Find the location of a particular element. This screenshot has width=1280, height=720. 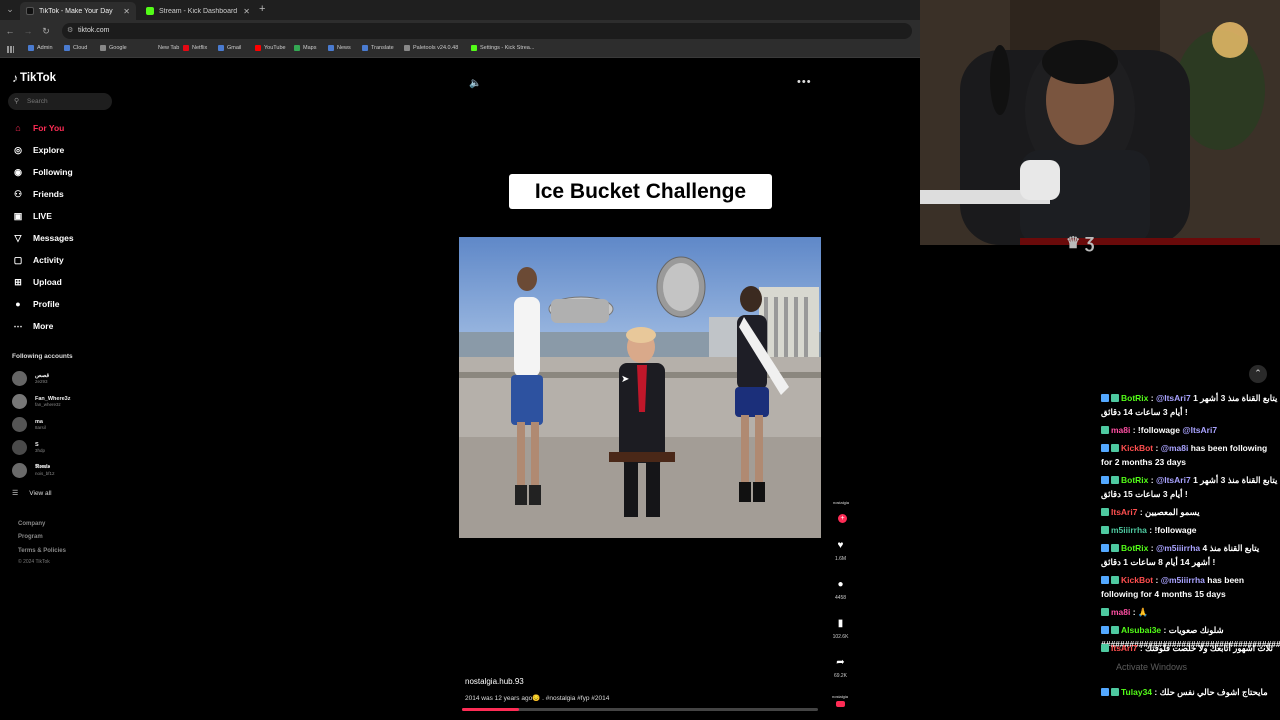

sidebar-item-messages: ▽ Messages is located at coordinates (43, 238).